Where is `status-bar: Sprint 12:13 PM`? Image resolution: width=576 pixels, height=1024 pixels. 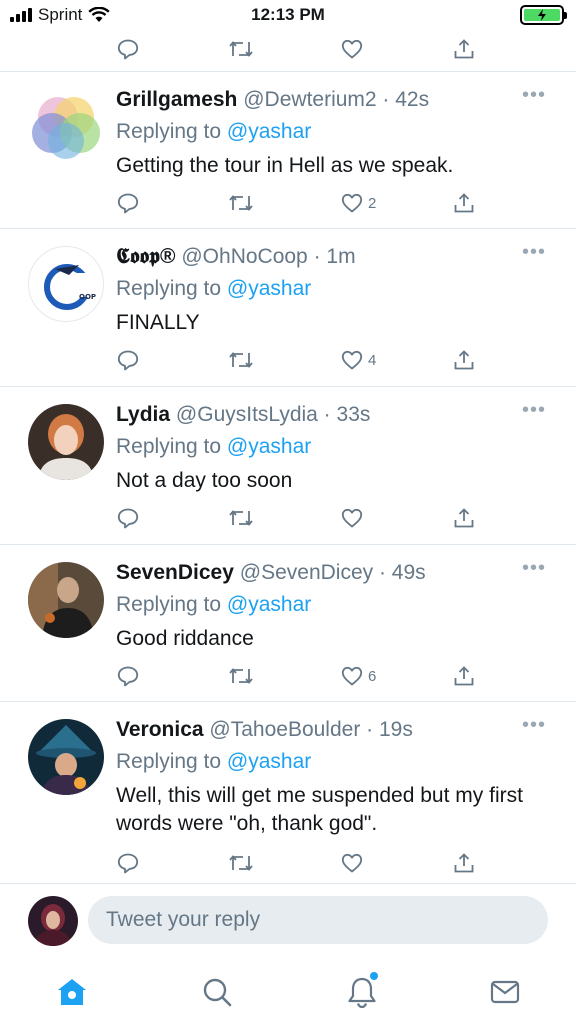 status-bar: Sprint 12:13 PM is located at coordinates (288, 15).